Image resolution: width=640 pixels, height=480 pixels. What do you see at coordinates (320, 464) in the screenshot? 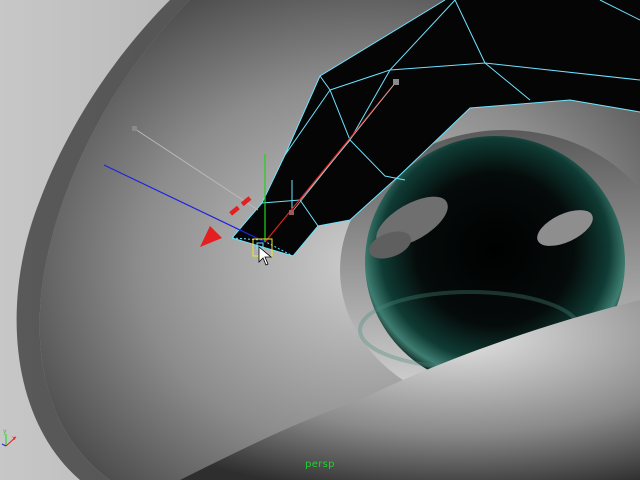
I see `camera-name-label: persp` at bounding box center [320, 464].